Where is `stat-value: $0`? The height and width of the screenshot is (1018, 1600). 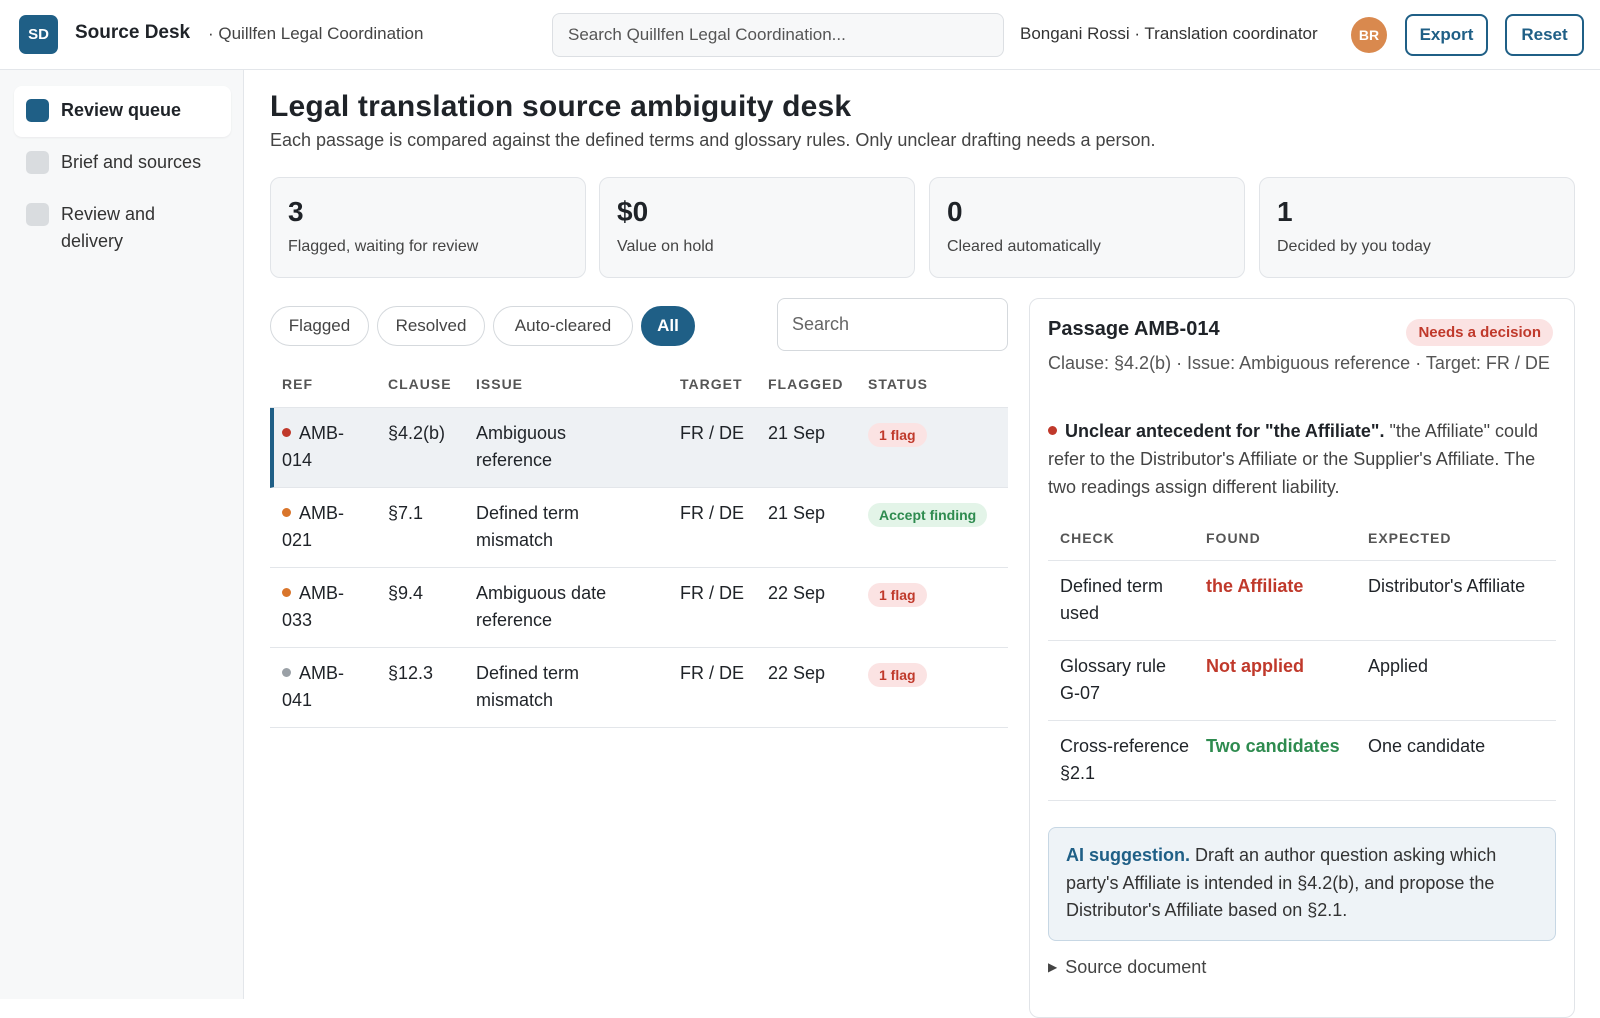 stat-value: $0 is located at coordinates (633, 211).